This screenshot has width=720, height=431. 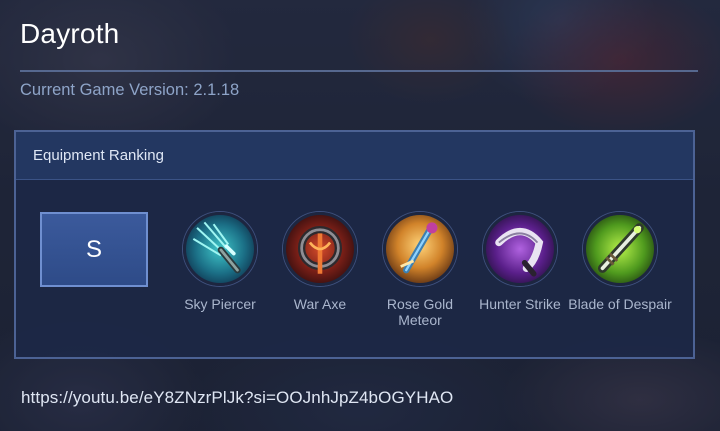 I want to click on hero-name-title: Dayroth, so click(x=70, y=33).